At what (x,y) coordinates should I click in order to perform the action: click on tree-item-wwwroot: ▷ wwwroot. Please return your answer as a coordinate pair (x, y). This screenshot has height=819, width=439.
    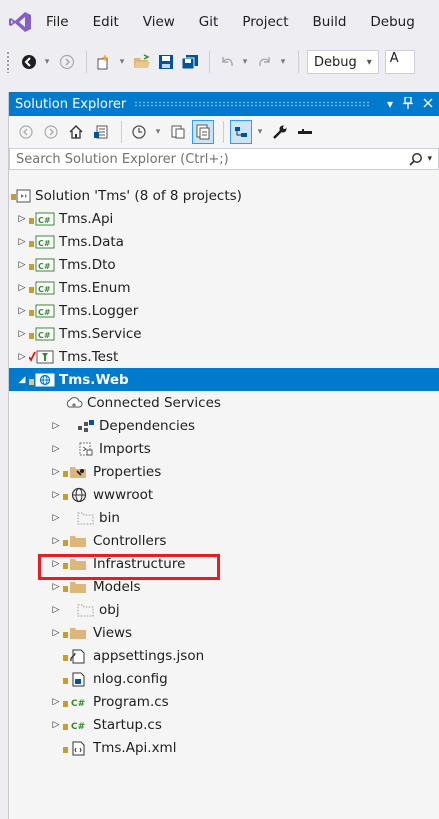
    Looking at the image, I should click on (224, 494).